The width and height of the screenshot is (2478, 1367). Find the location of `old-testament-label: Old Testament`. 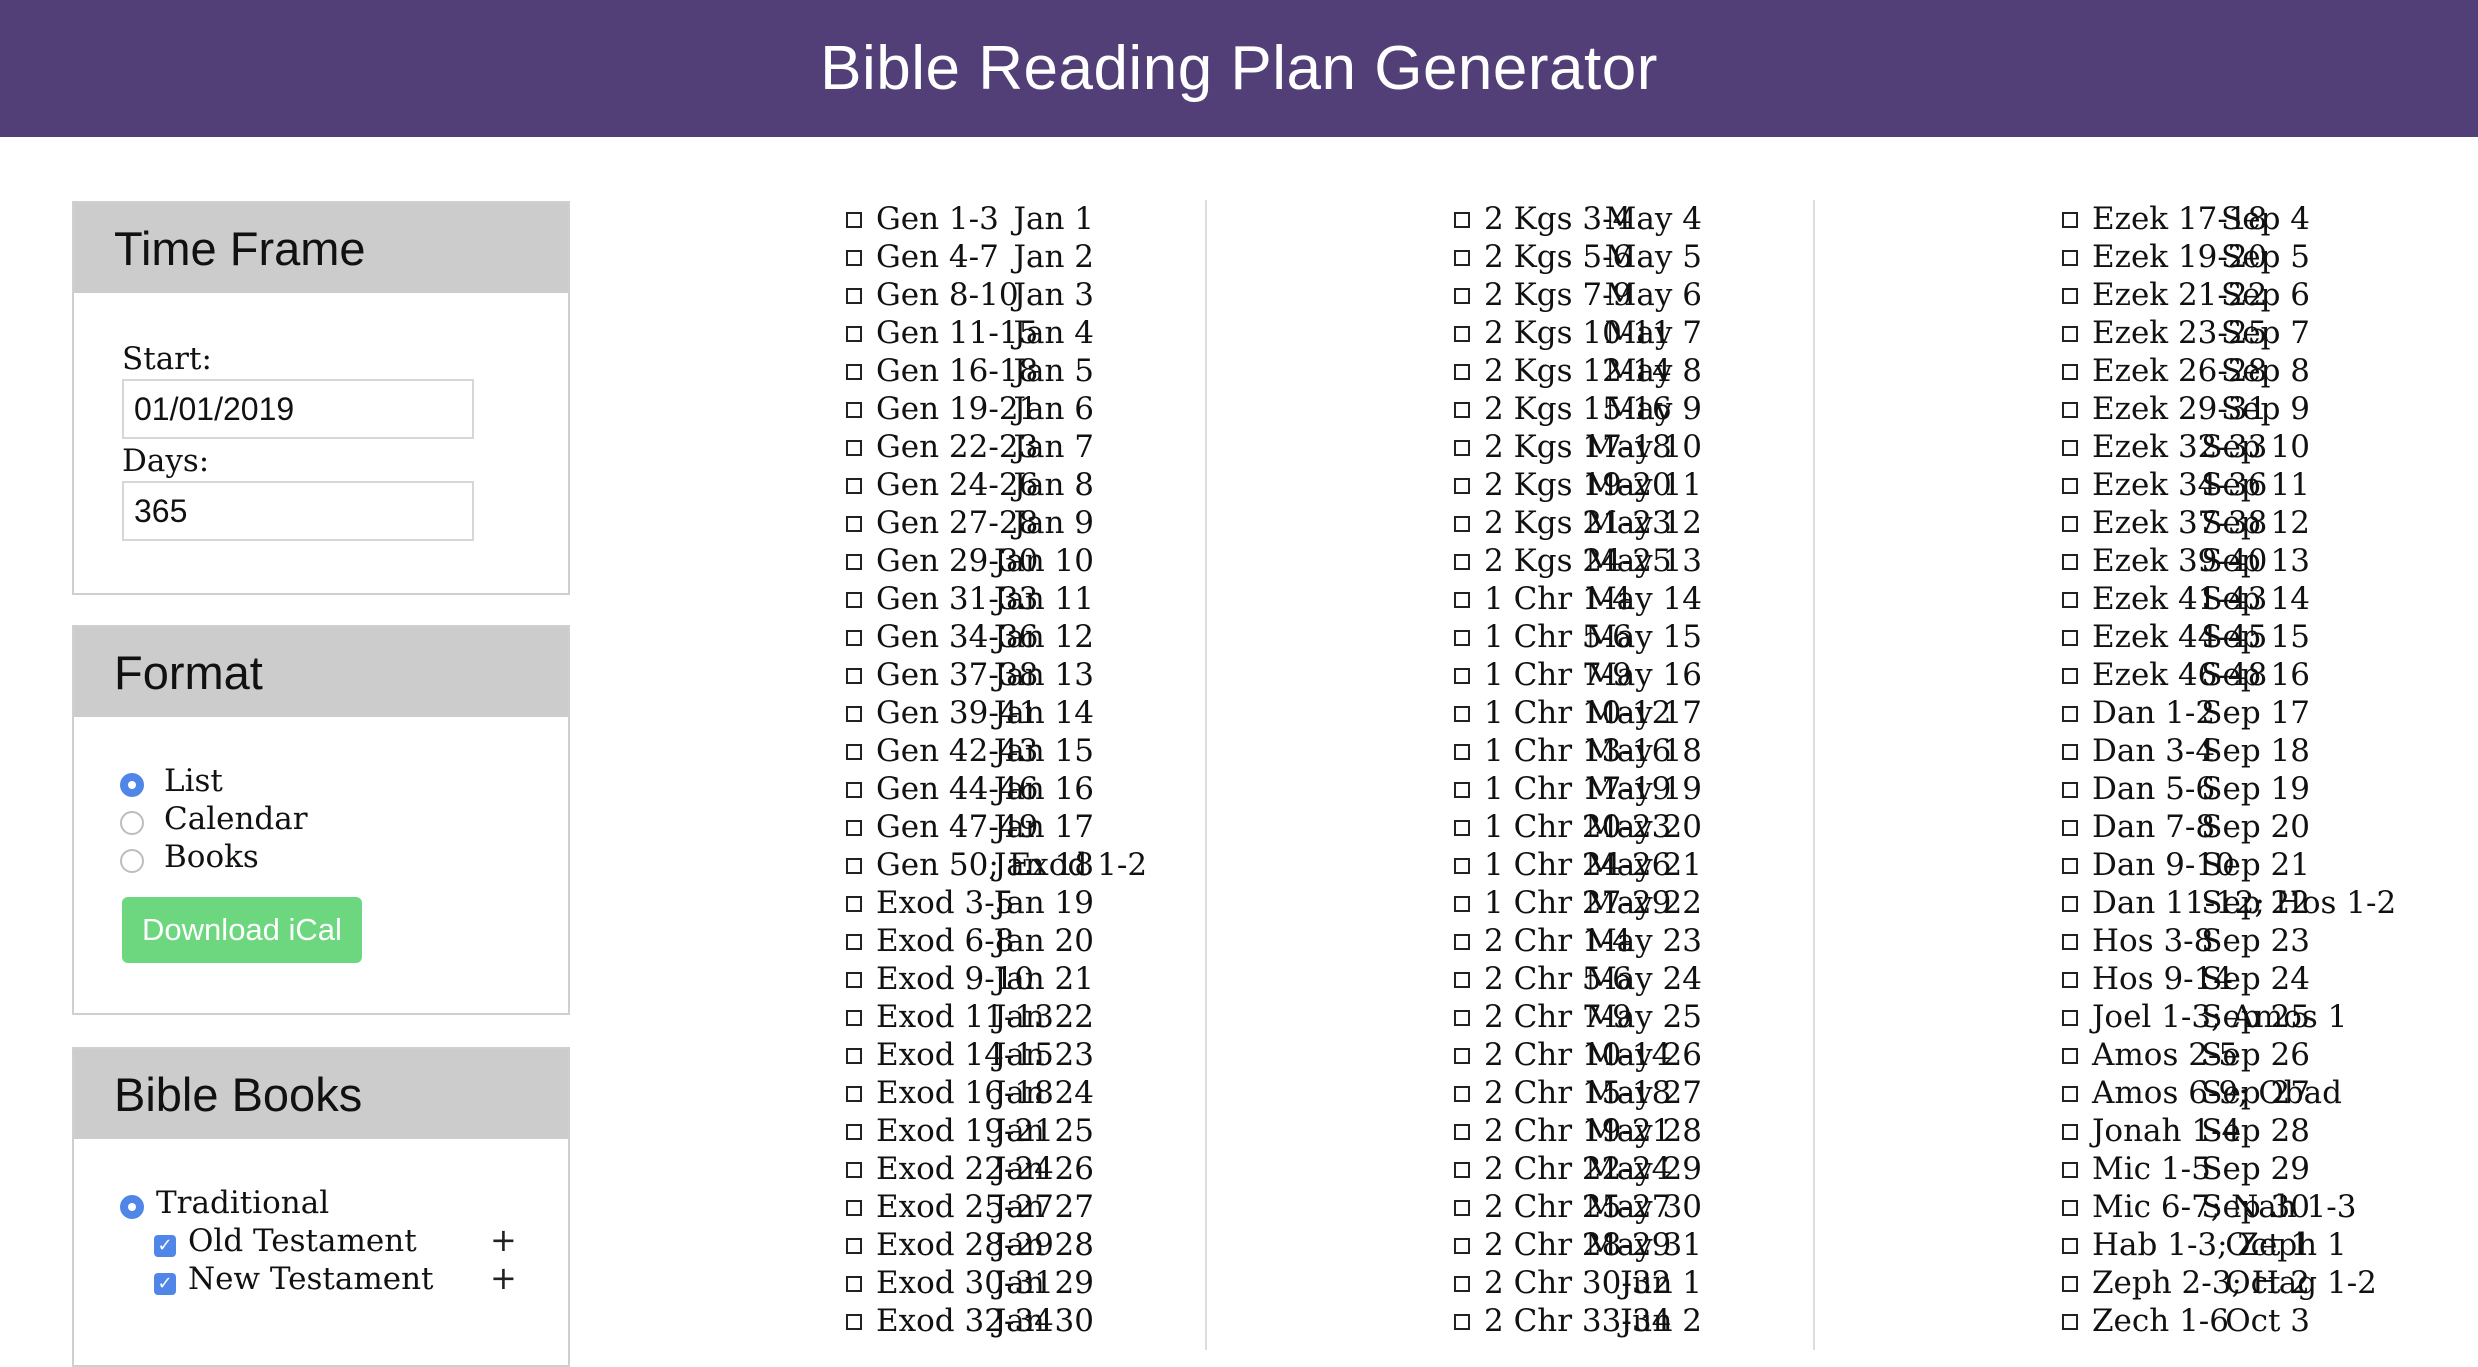

old-testament-label: Old Testament is located at coordinates (302, 1241).